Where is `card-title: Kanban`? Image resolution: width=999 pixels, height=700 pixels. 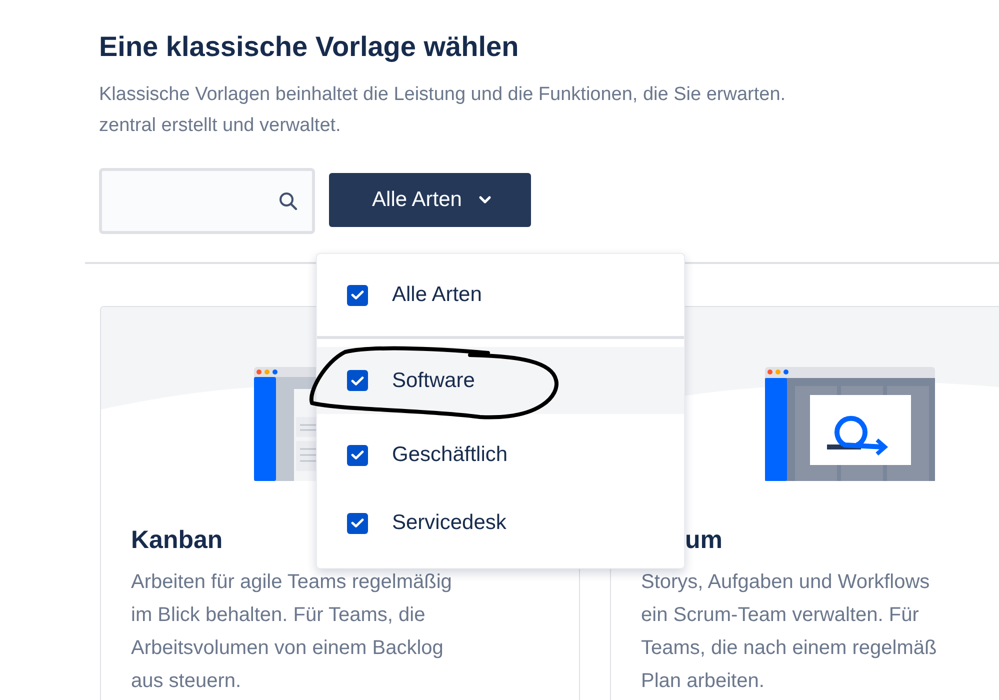
card-title: Kanban is located at coordinates (177, 540).